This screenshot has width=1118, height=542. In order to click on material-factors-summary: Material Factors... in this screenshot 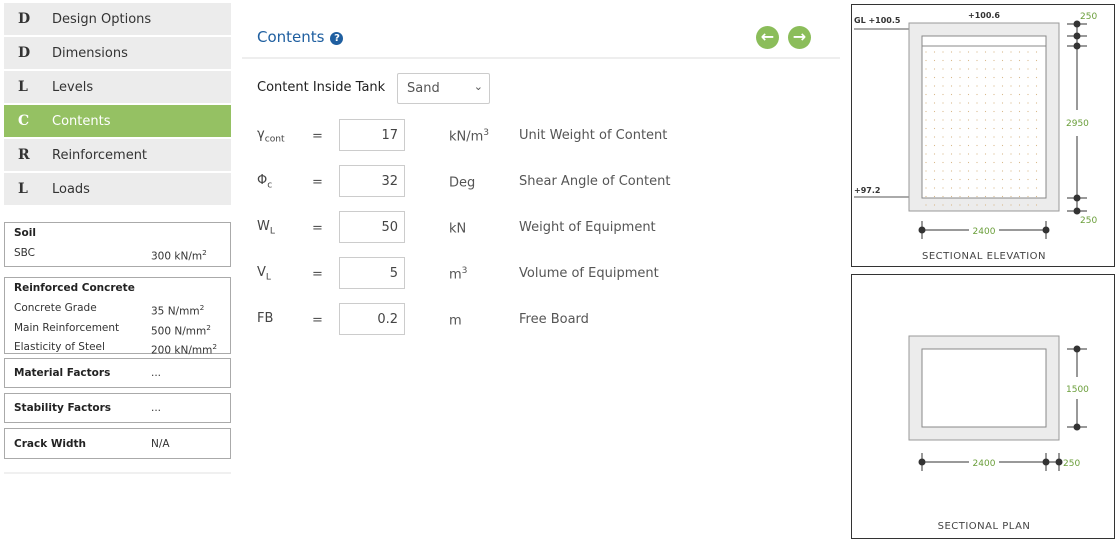, I will do `click(117, 373)`.